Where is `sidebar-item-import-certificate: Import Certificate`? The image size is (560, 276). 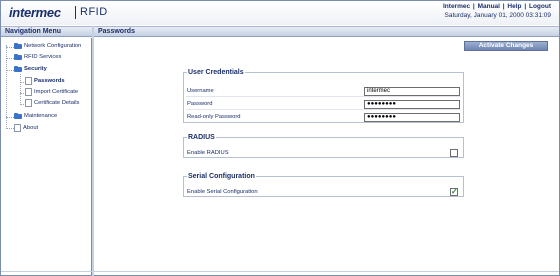 sidebar-item-import-certificate: Import Certificate is located at coordinates (51, 92).